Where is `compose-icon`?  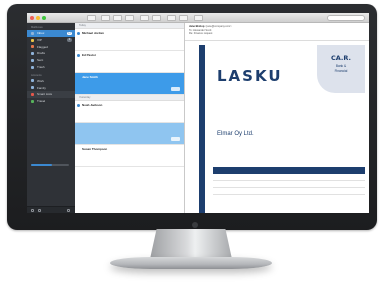
compose-icon is located at coordinates (198, 18).